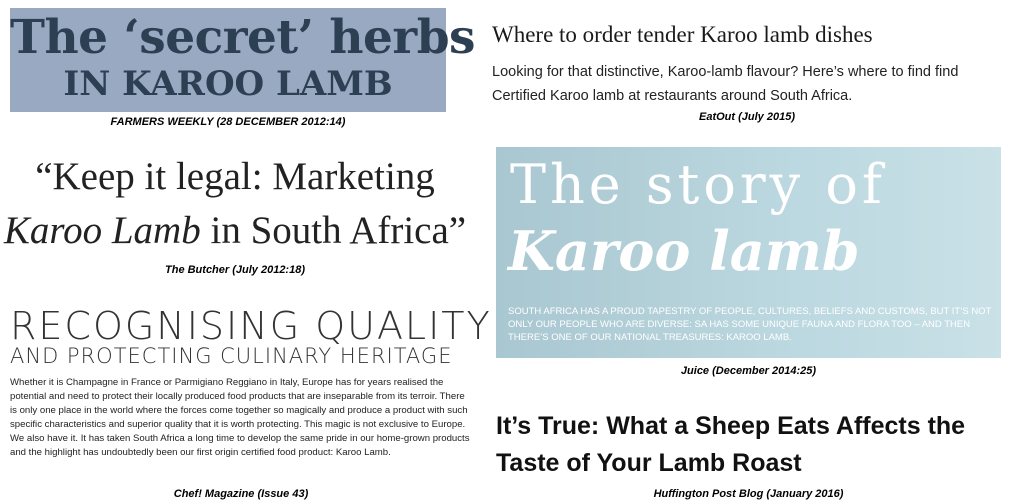 Image resolution: width=1009 pixels, height=504 pixels. I want to click on butcher-caption: The Butcher (July 2012:18), so click(235, 270).